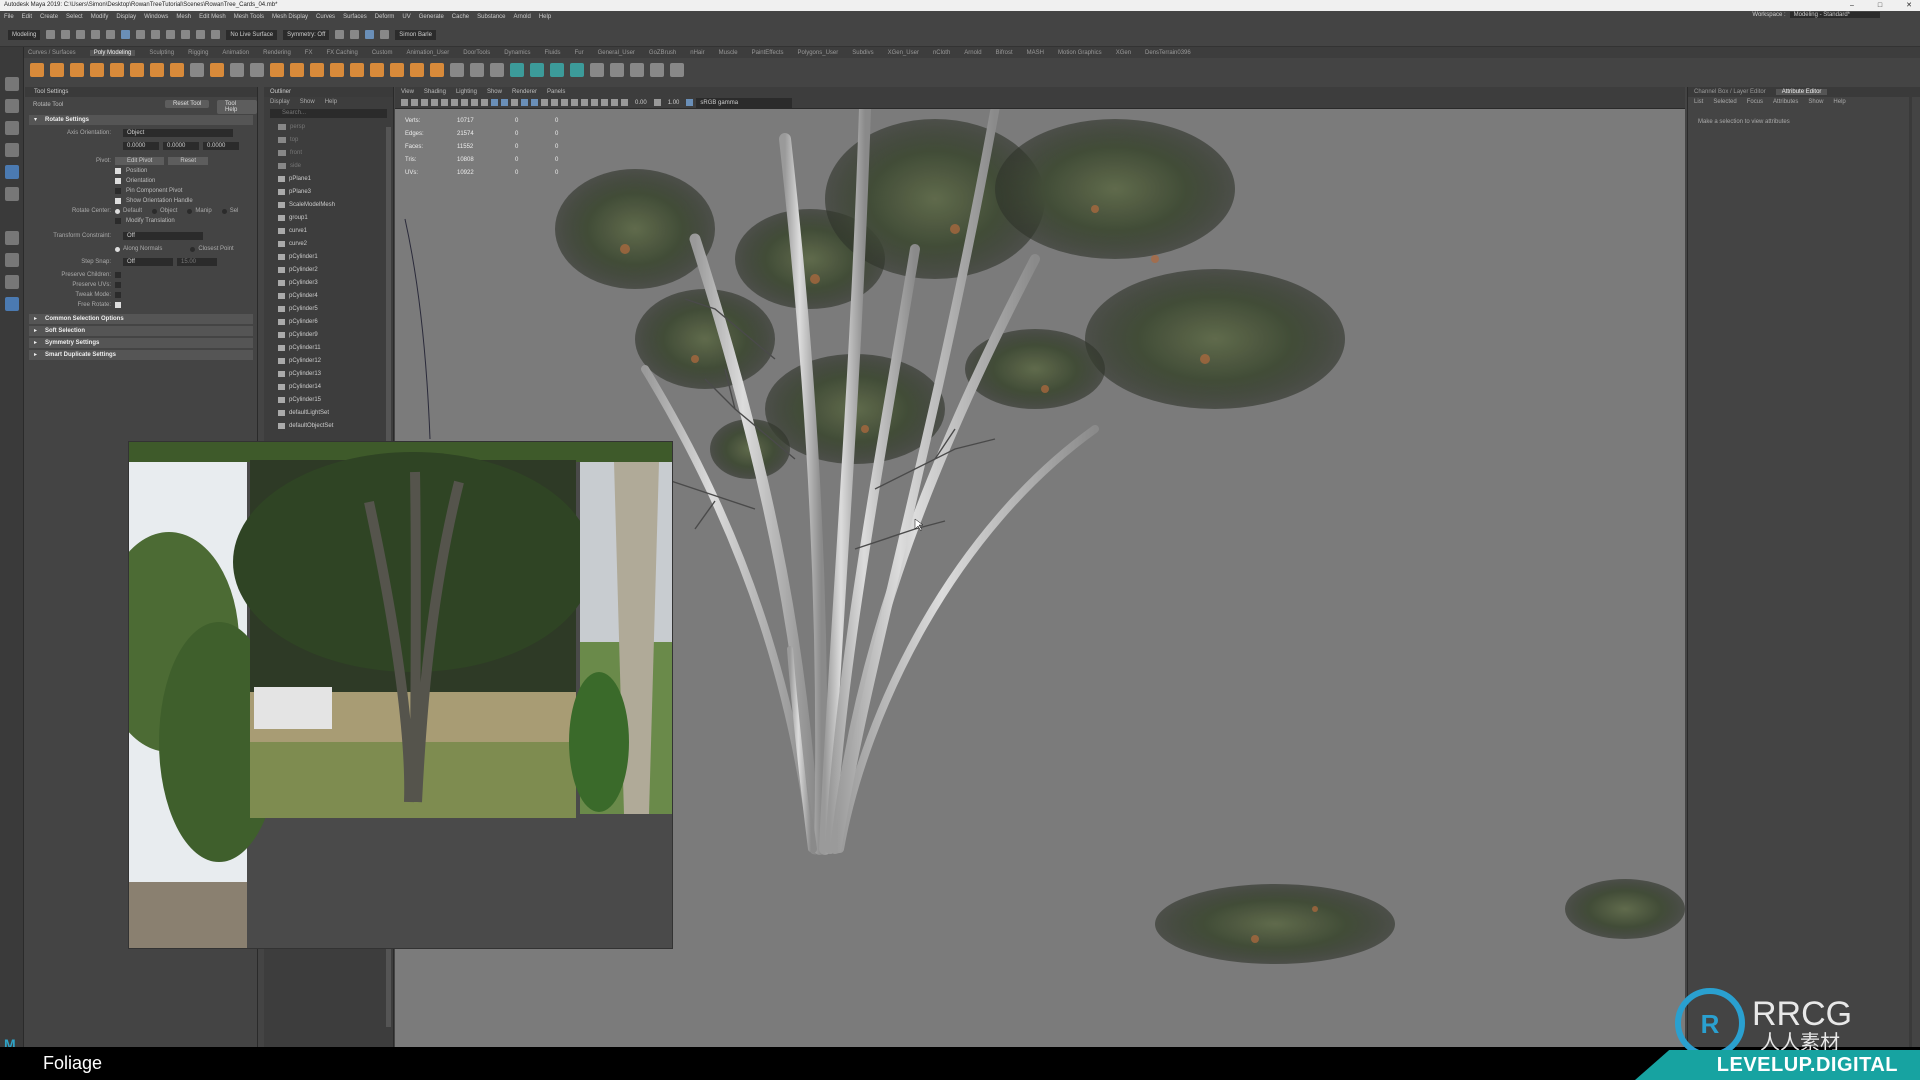  I want to click on shelf-tab: Custom, so click(382, 53).